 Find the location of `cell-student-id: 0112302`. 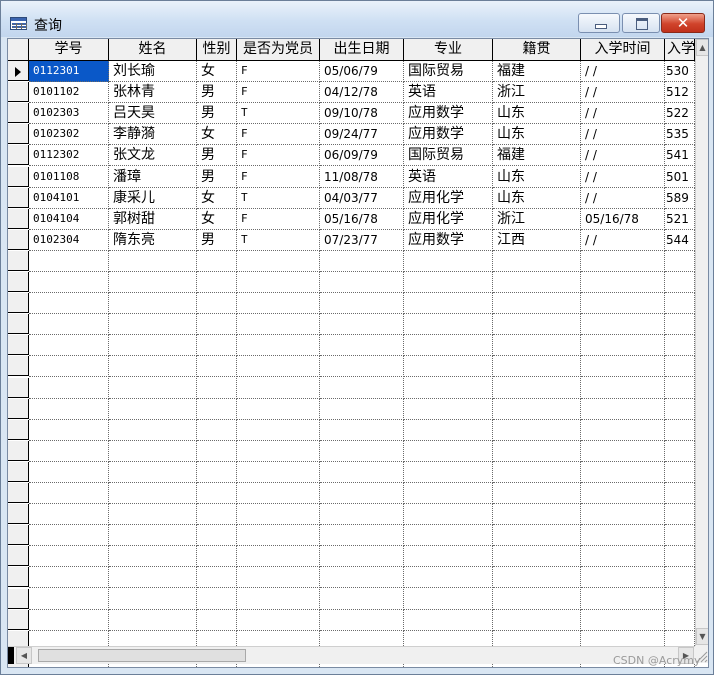

cell-student-id: 0112302 is located at coordinates (69, 155).